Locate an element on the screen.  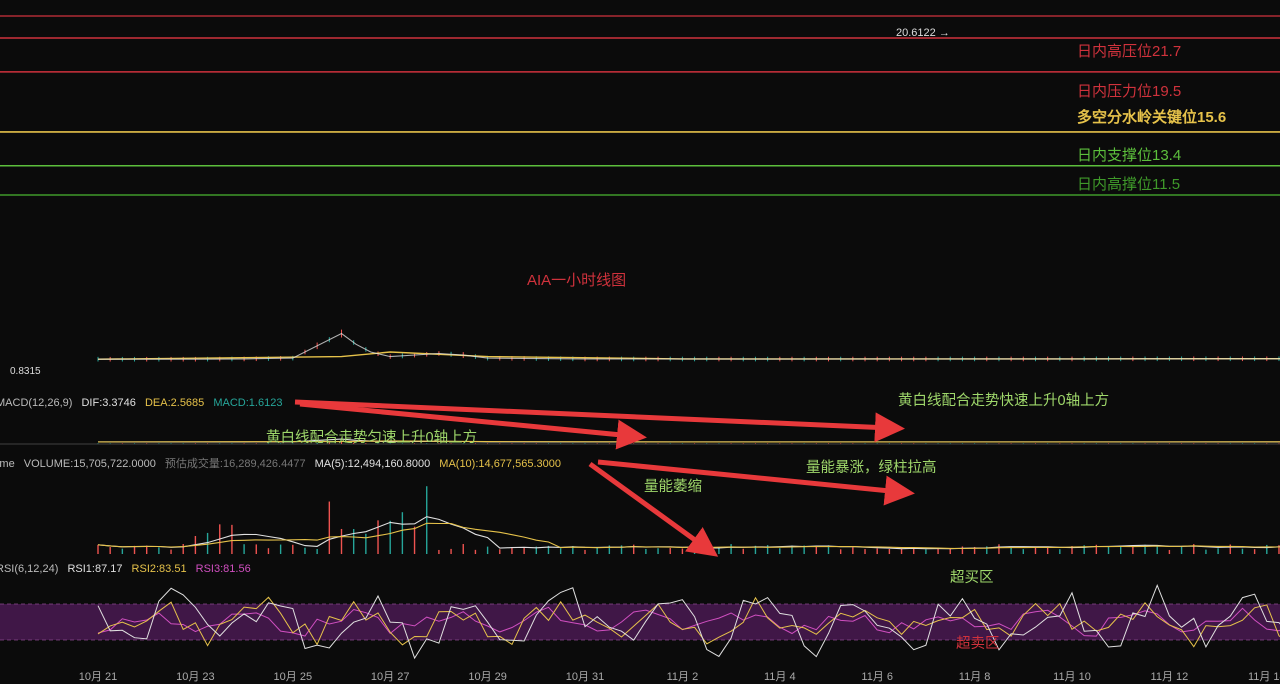
level-label-4: 日内高撑位11.5 is located at coordinates (1129, 184).